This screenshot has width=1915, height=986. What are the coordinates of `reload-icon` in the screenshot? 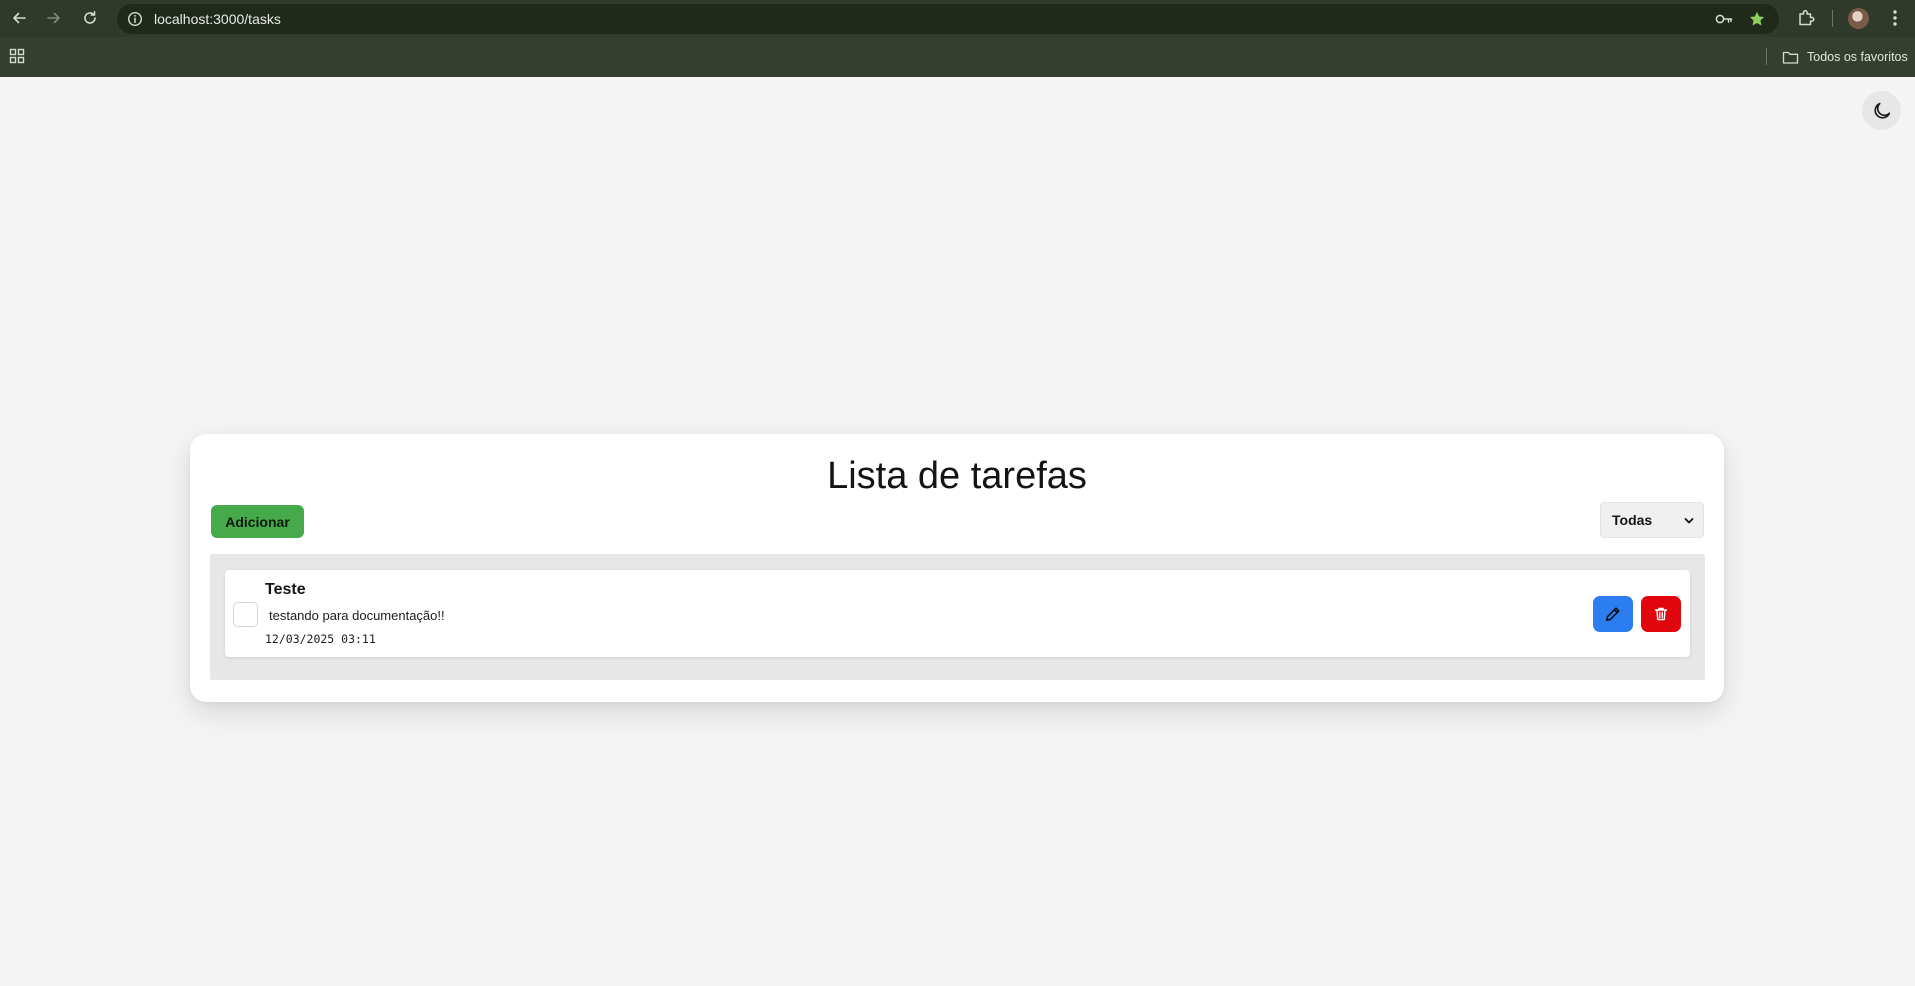 It's located at (90, 17).